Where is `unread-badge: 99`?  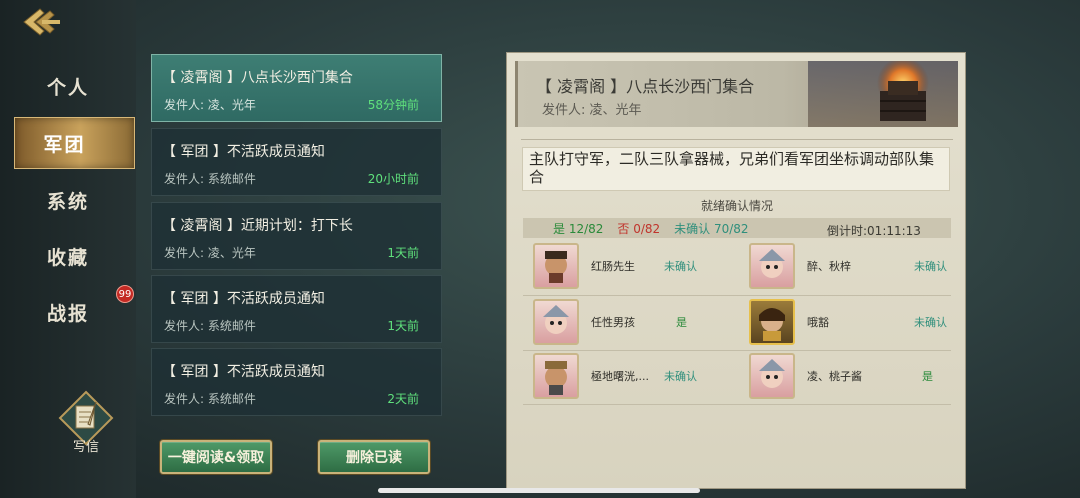
unread-badge: 99 is located at coordinates (125, 294).